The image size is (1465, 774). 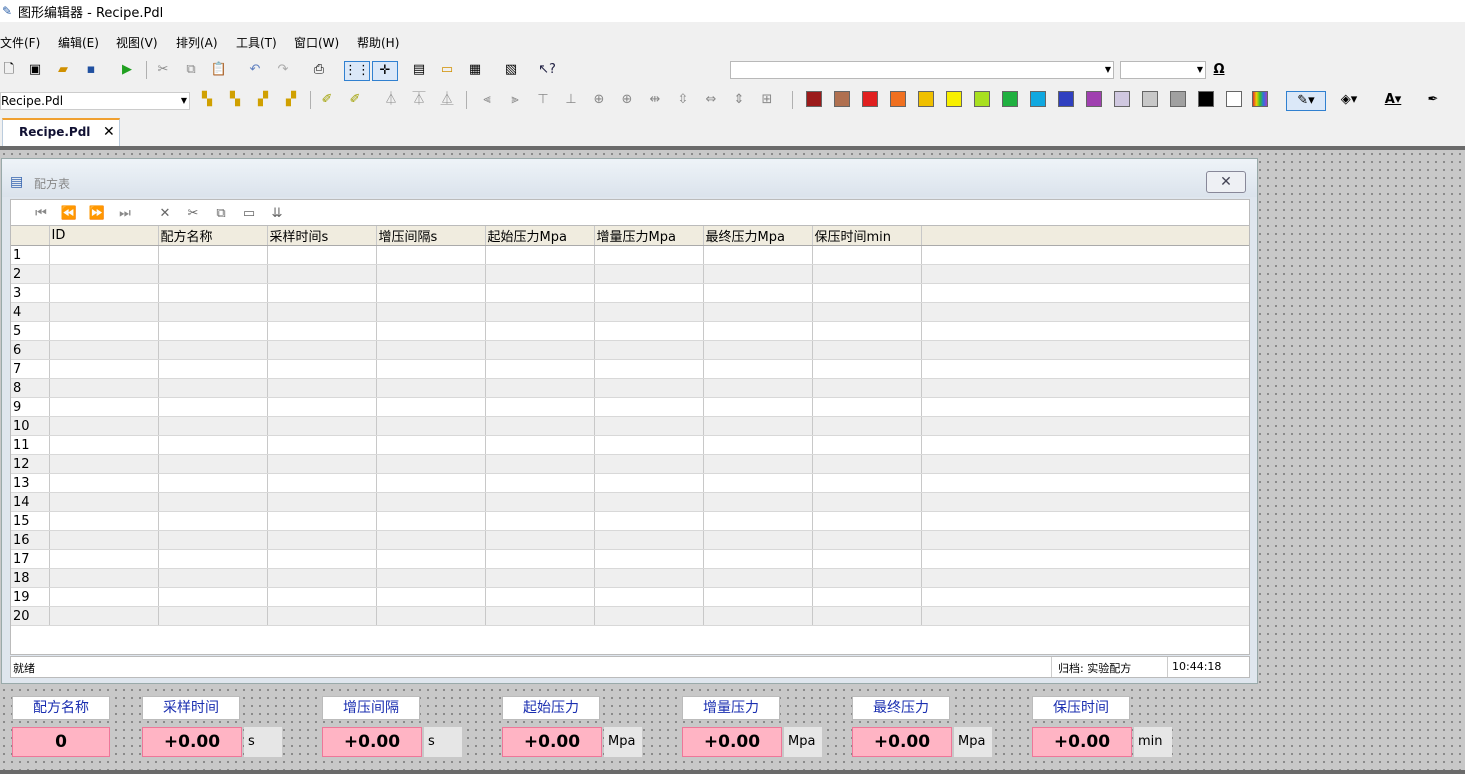 I want to click on table-row: 8, so click(x=630, y=388).